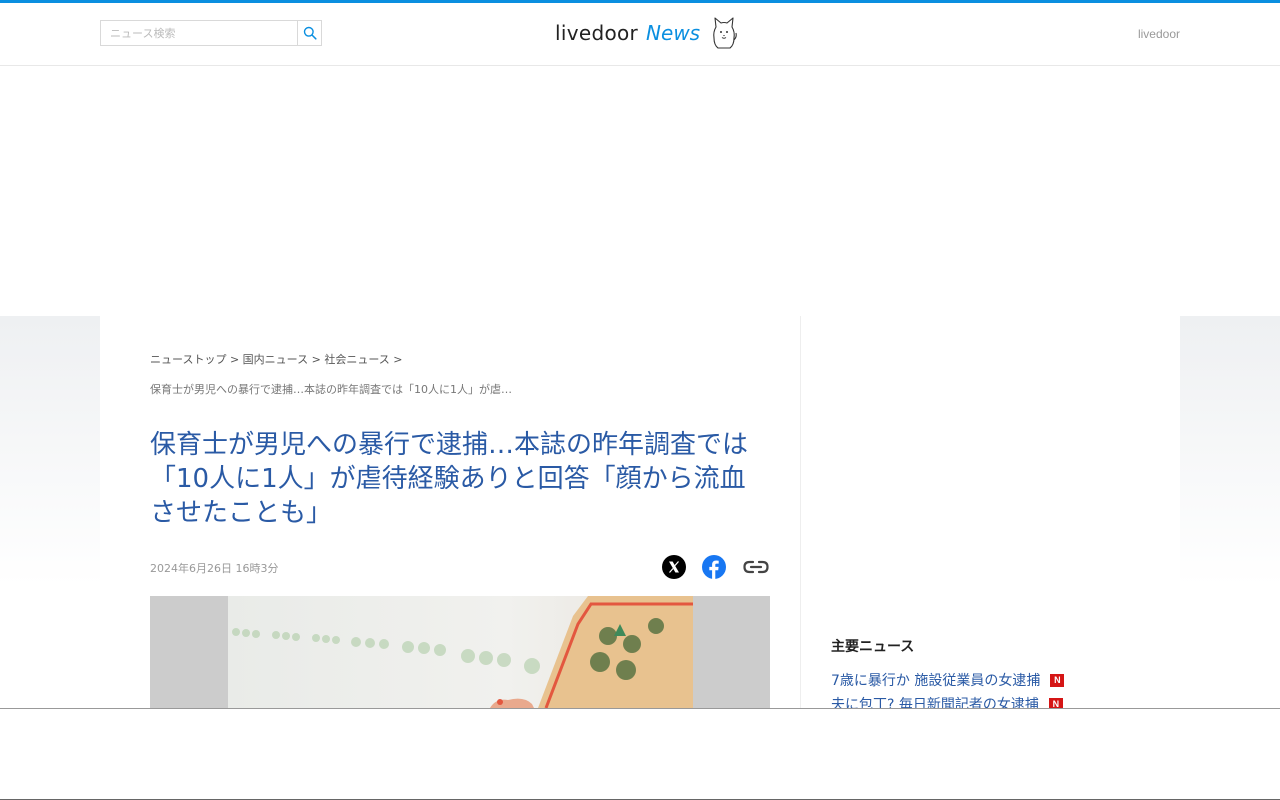 This screenshot has height=800, width=1280. I want to click on link-icon, so click(756, 567).